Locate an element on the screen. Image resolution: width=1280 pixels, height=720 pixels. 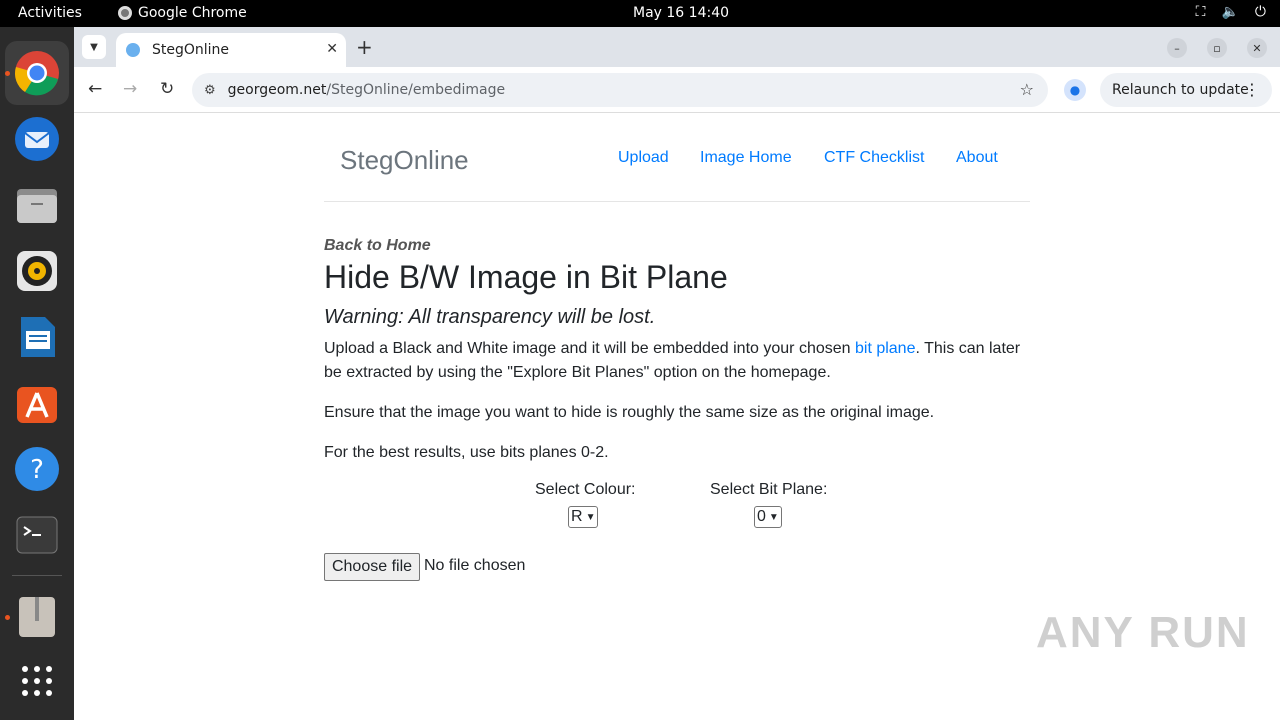
chrome-icon is located at coordinates (36, 73).